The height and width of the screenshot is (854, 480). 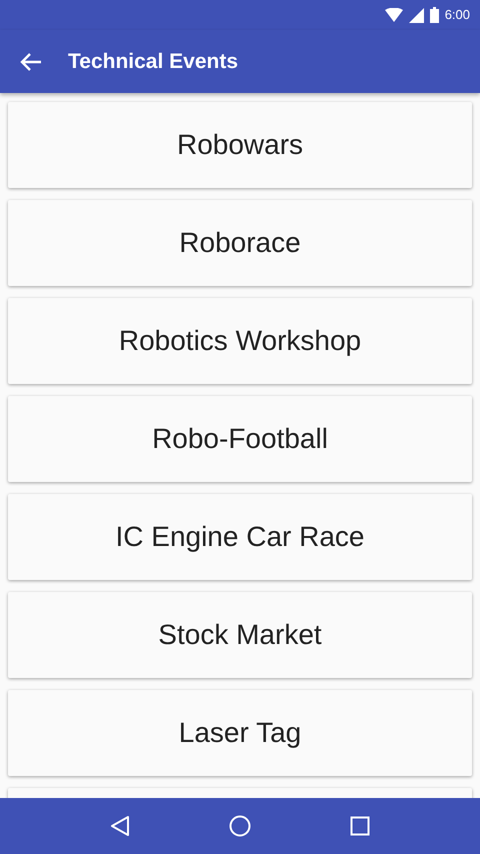 What do you see at coordinates (434, 15) in the screenshot?
I see `battery-icon` at bounding box center [434, 15].